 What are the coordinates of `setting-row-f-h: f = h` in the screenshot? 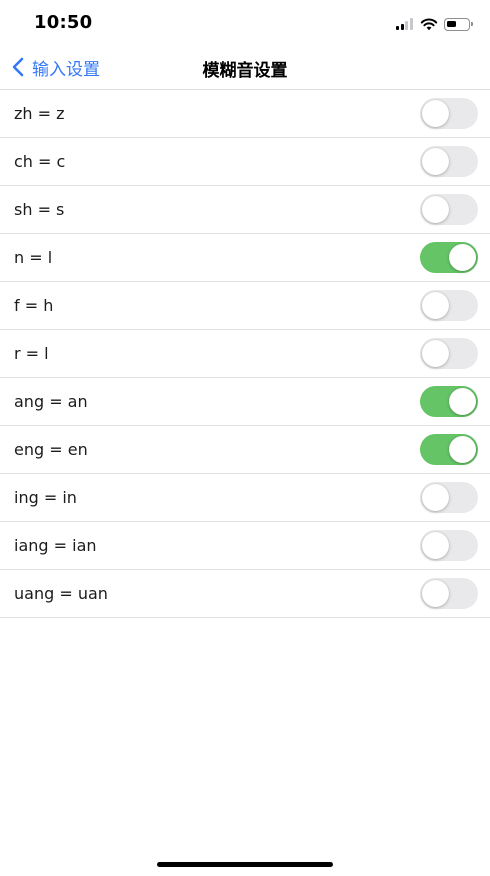 It's located at (245, 306).